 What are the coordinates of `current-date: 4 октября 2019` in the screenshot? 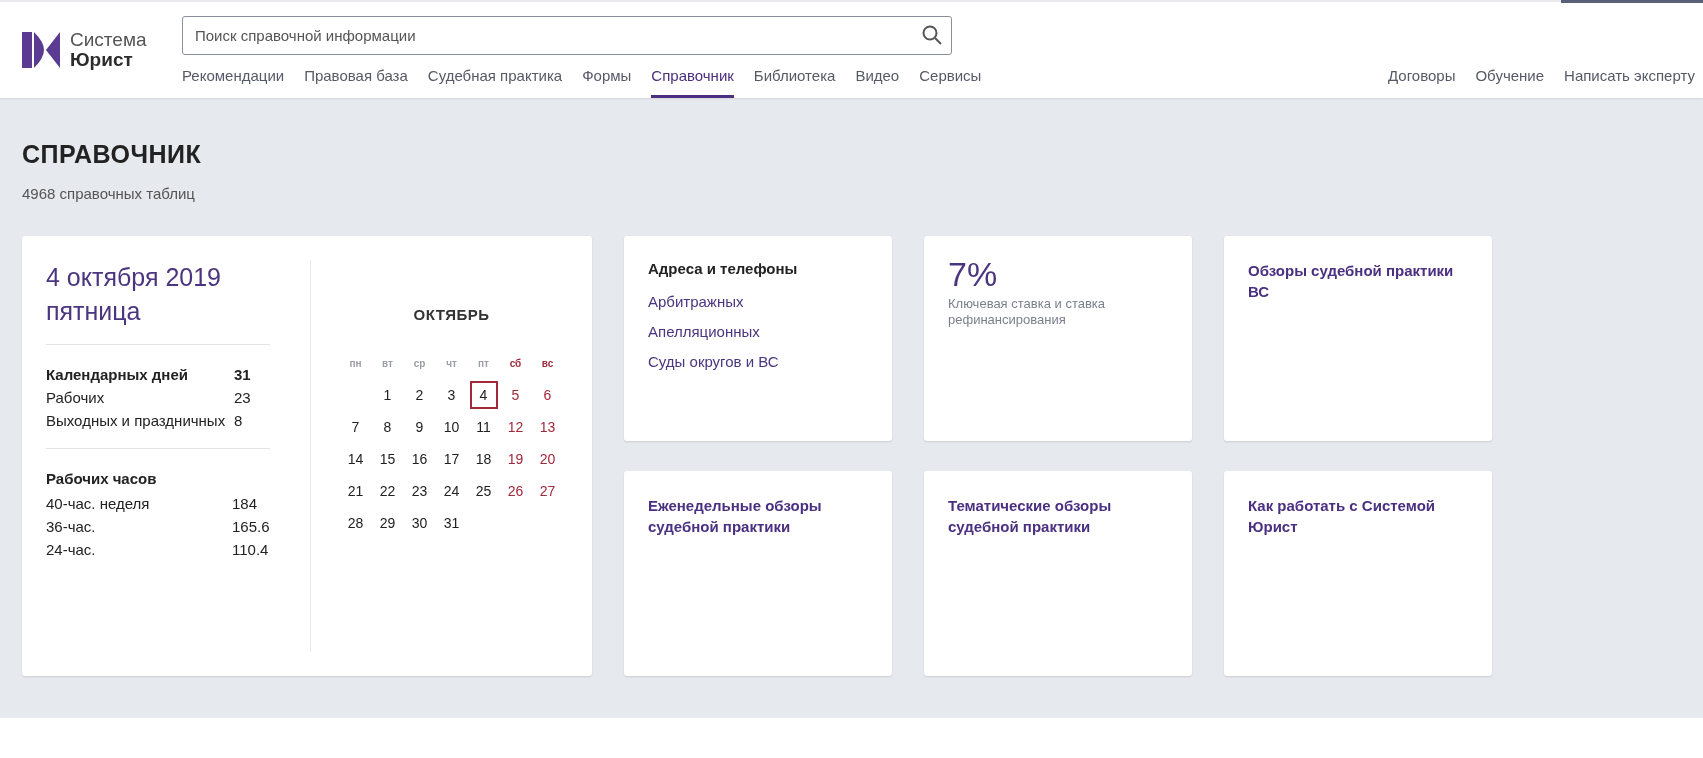 It's located at (134, 277).